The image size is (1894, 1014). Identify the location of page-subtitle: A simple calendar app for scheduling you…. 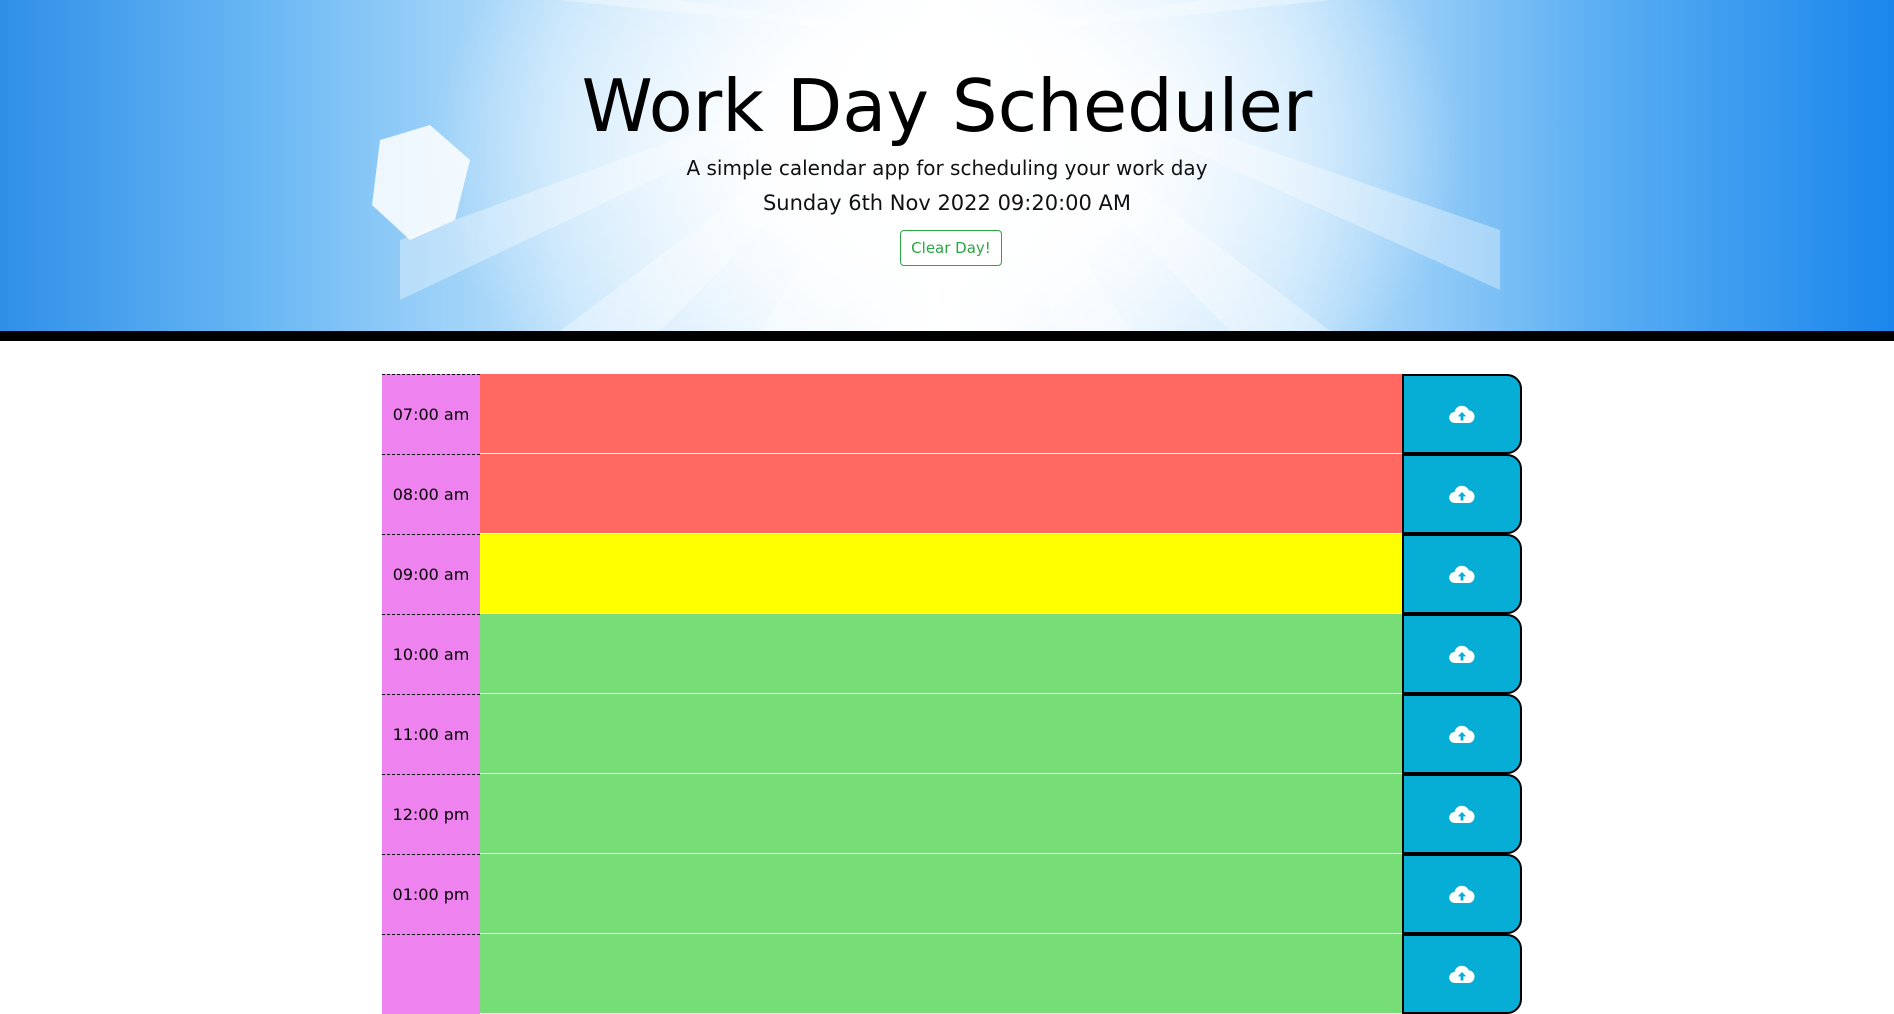
(947, 168).